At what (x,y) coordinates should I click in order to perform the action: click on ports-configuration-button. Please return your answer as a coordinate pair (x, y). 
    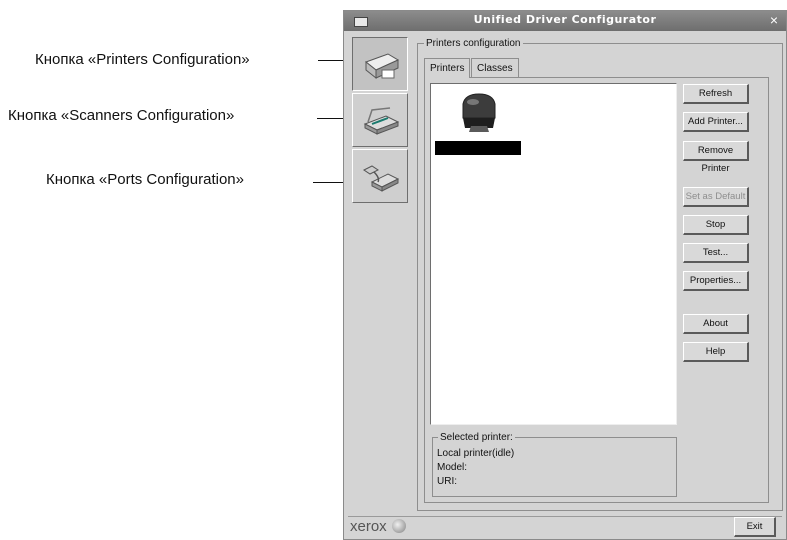
    Looking at the image, I should click on (380, 176).